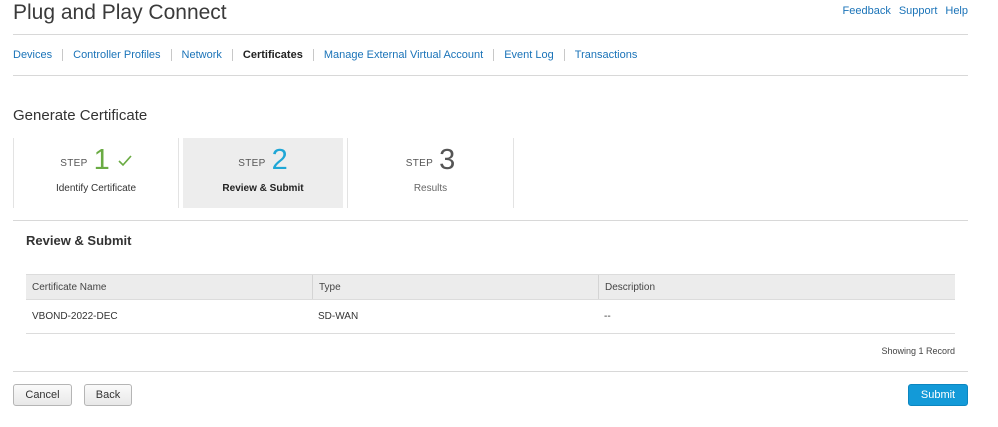 The width and height of the screenshot is (998, 427). I want to click on page-title: Generate Certificate, so click(80, 115).